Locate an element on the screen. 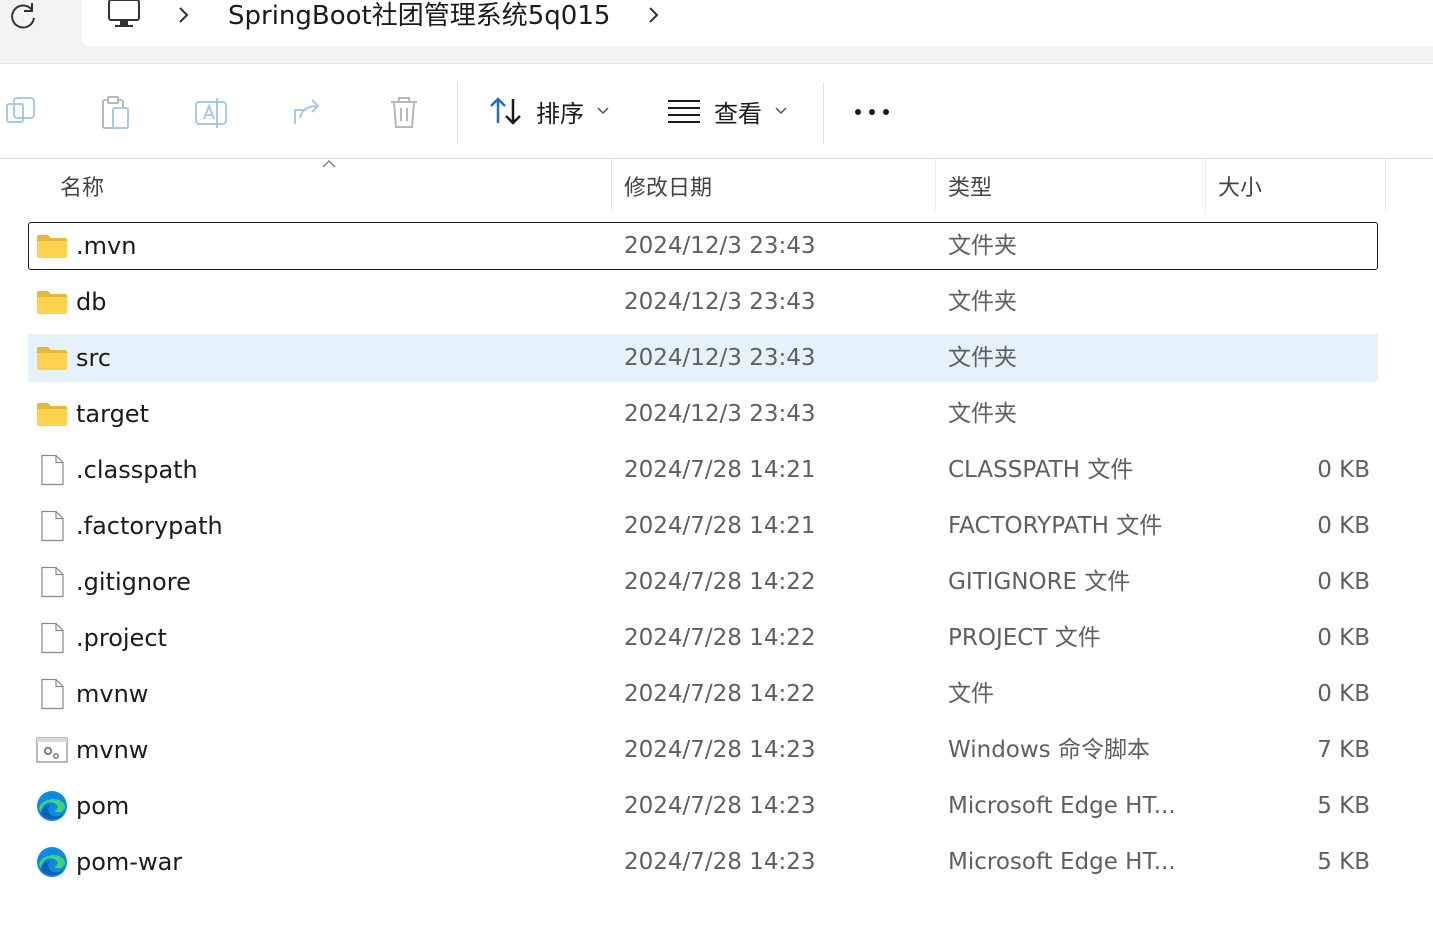 The image size is (1433, 947). file-type: Windows 命令脚本 is located at coordinates (1049, 750).